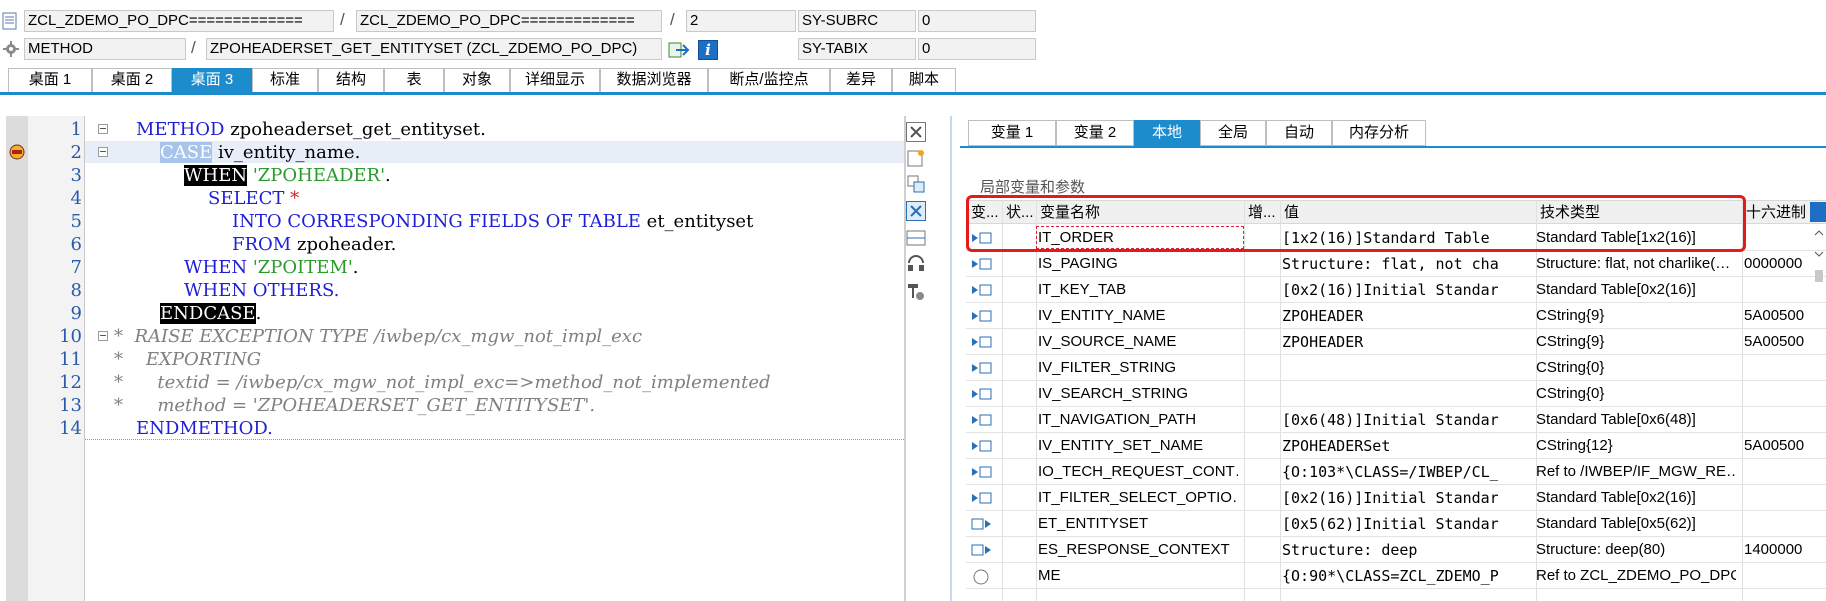 This screenshot has width=1826, height=601. Describe the element at coordinates (916, 265) in the screenshot. I see `swap-icon` at that location.